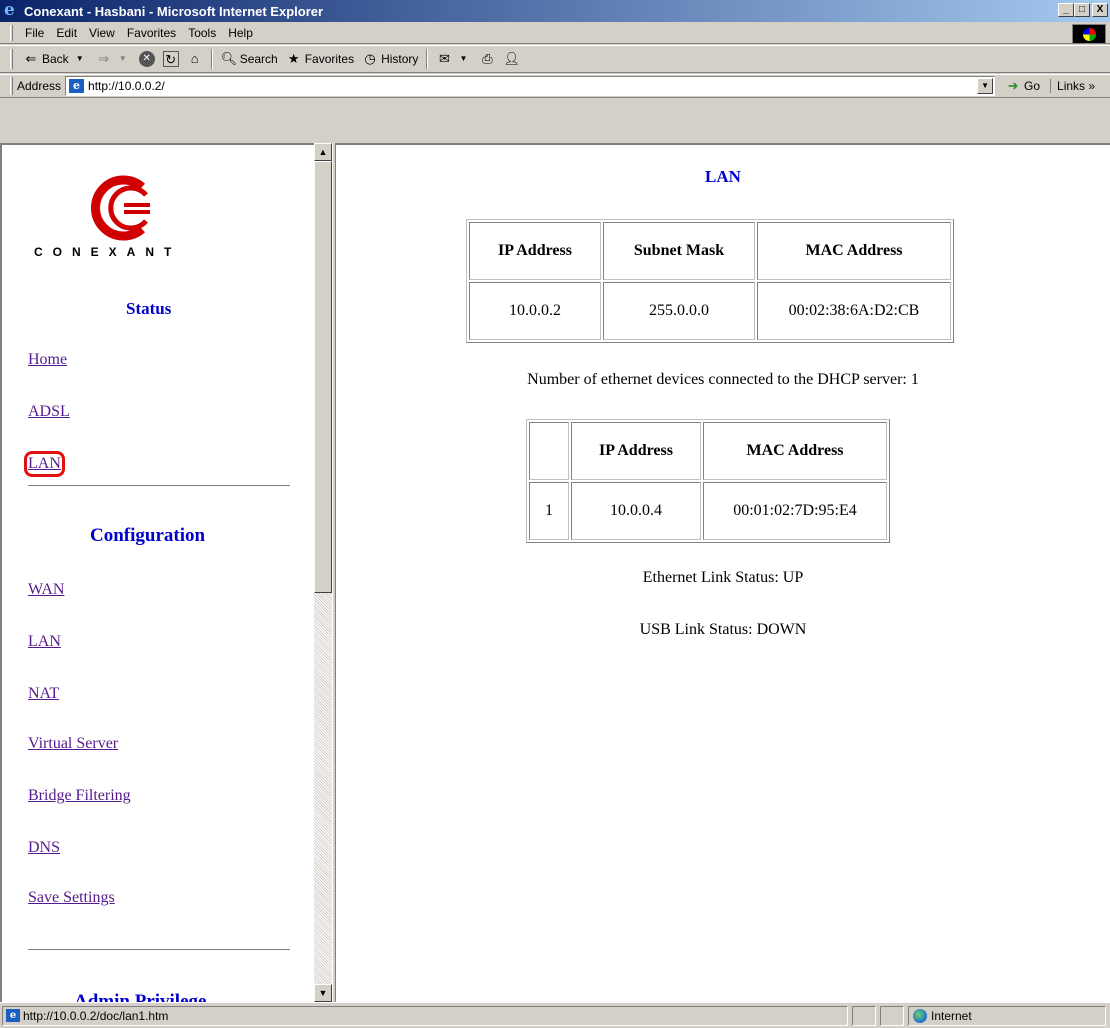  What do you see at coordinates (293, 58) in the screenshot?
I see `favorites-icon: ★` at bounding box center [293, 58].